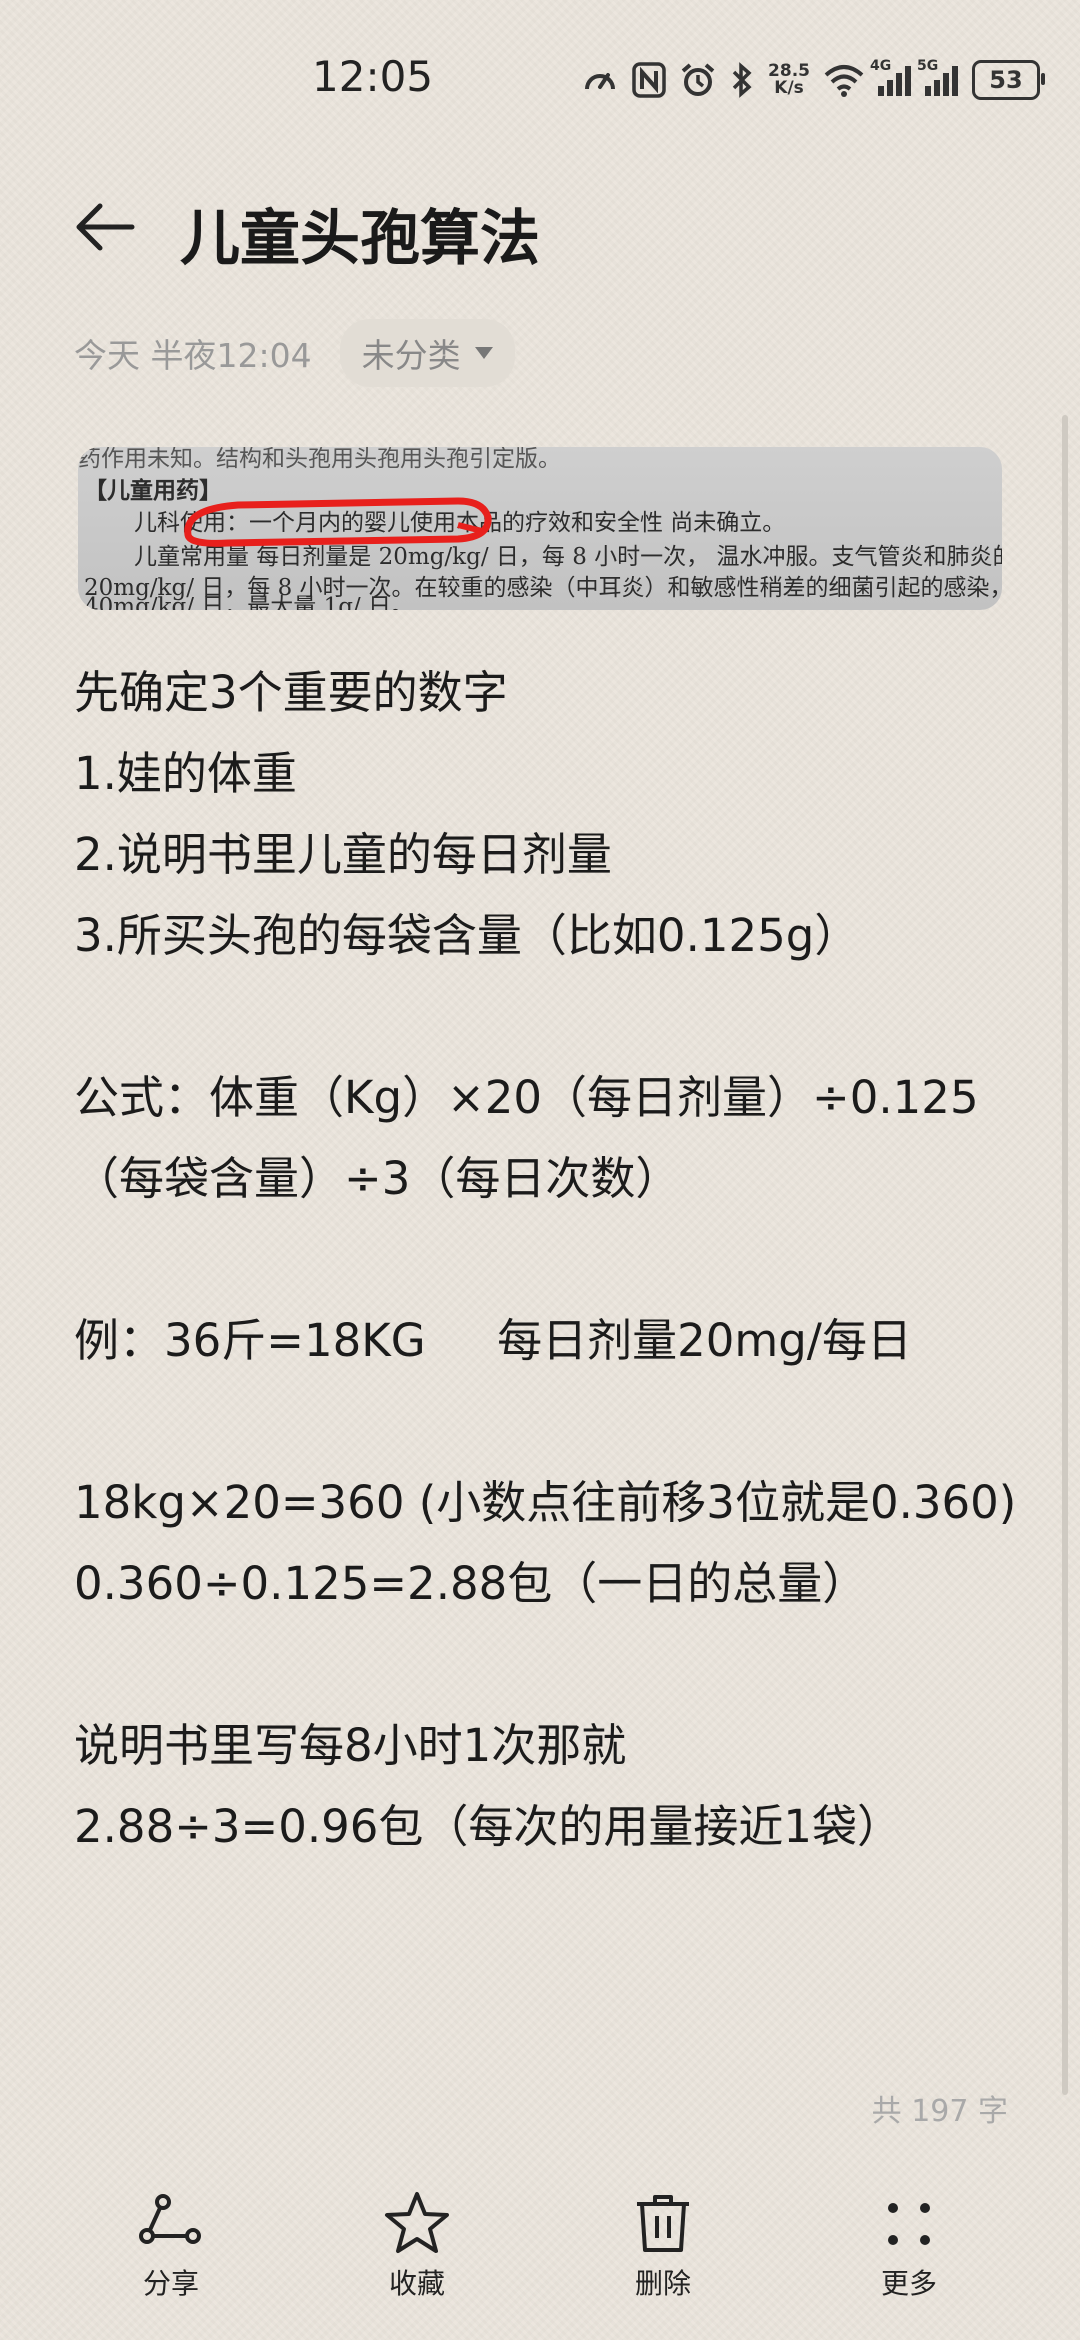  What do you see at coordinates (939, 2111) in the screenshot?
I see `word-count: 共 197 字` at bounding box center [939, 2111].